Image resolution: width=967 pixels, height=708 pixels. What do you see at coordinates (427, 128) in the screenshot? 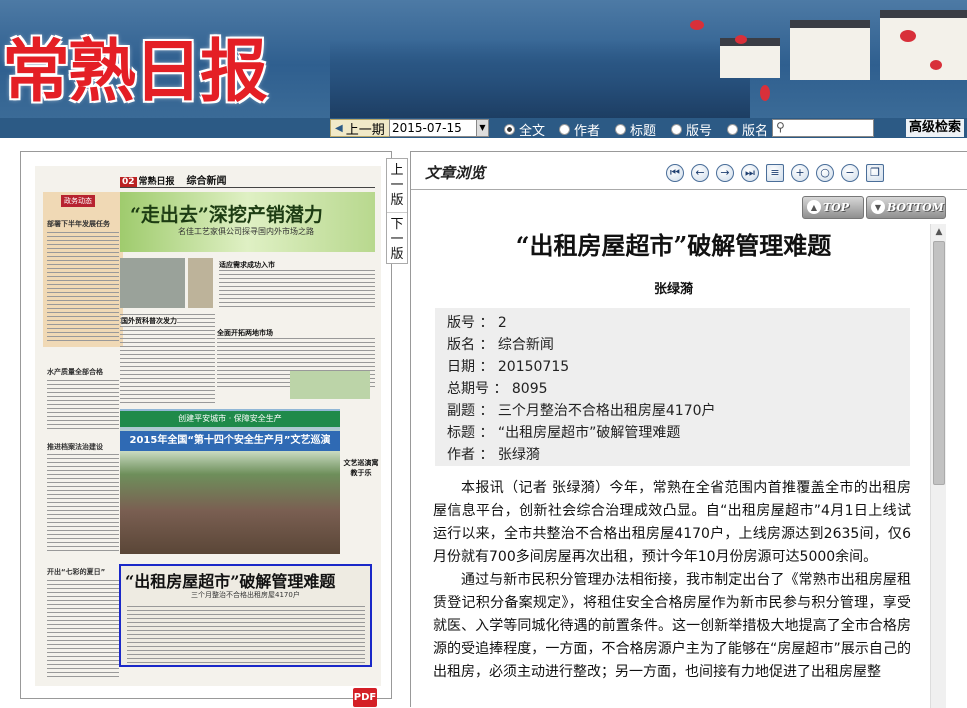
I see `date-value: 2015-07-15` at bounding box center [427, 128].